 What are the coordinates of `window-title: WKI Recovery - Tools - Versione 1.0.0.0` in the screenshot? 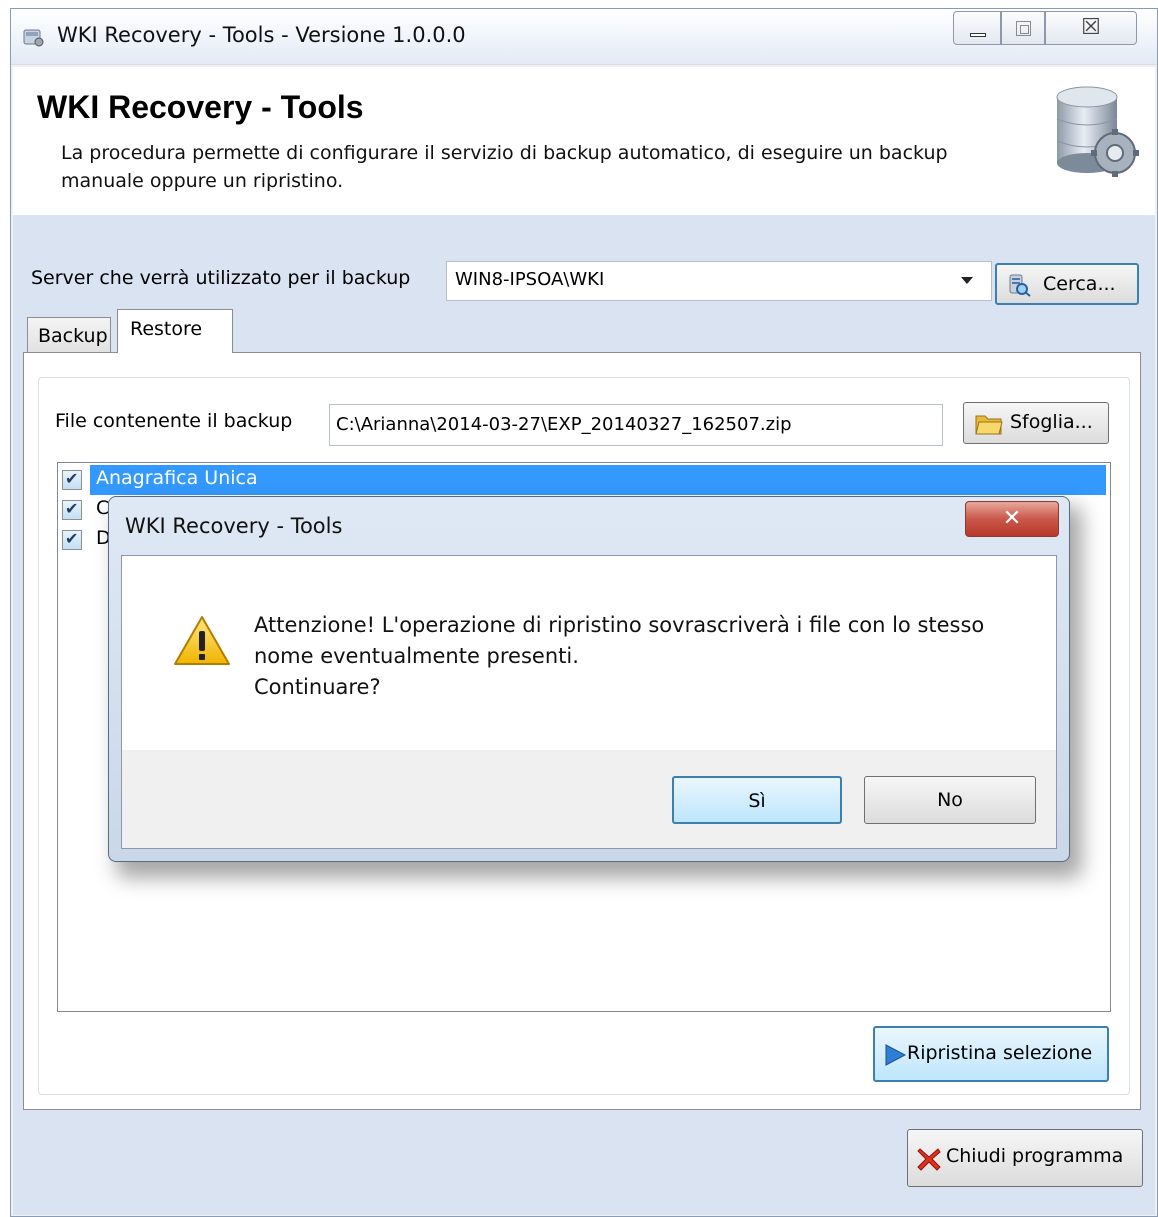 It's located at (261, 35).